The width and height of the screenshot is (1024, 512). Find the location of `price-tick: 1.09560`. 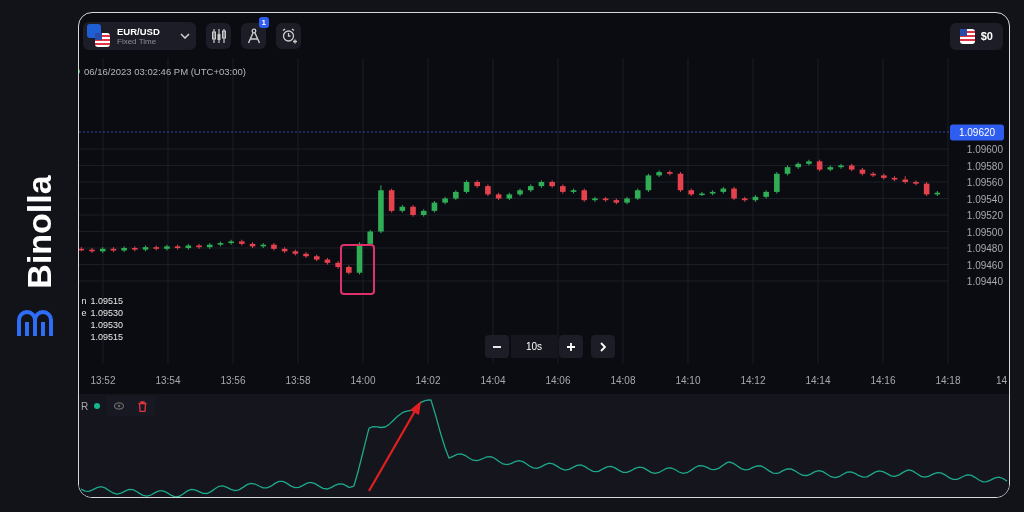

price-tick: 1.09560 is located at coordinates (984, 182).